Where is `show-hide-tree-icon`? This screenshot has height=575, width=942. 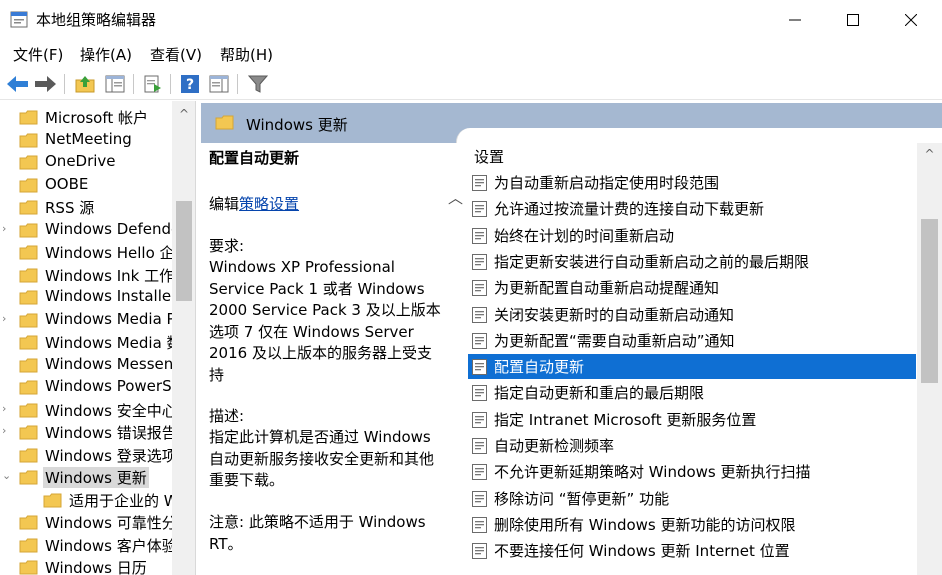
show-hide-tree-icon is located at coordinates (115, 84).